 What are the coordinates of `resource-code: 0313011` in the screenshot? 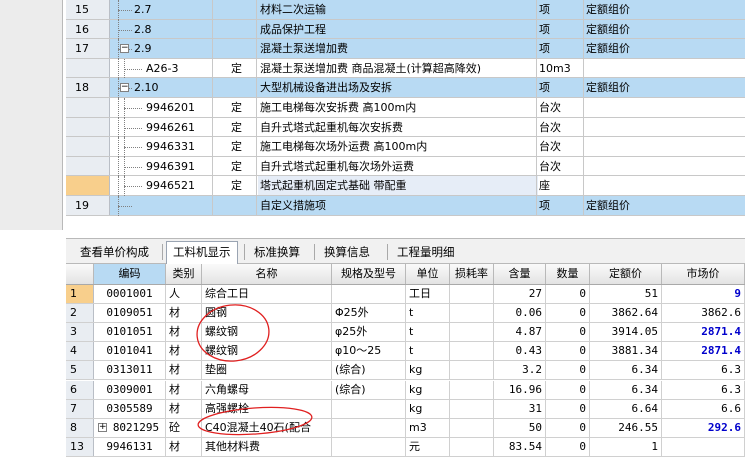 It's located at (130, 370).